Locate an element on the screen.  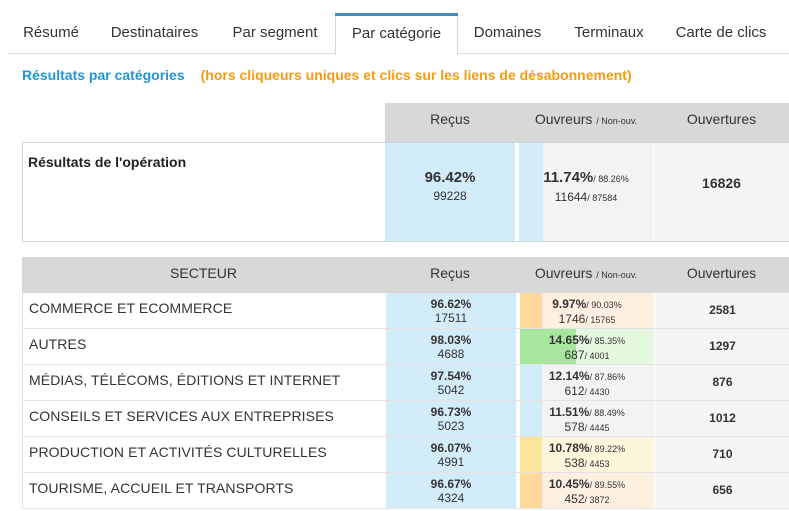
summary-ouvertures-value: 16826 is located at coordinates (721, 183).